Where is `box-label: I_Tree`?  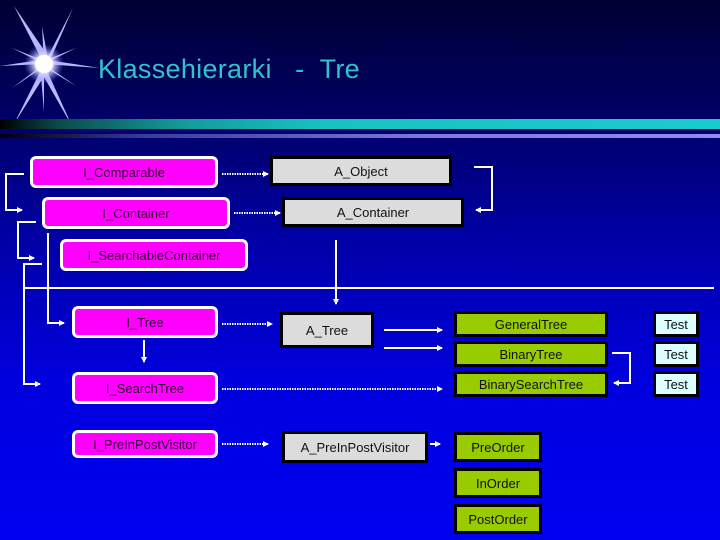 box-label: I_Tree is located at coordinates (145, 322).